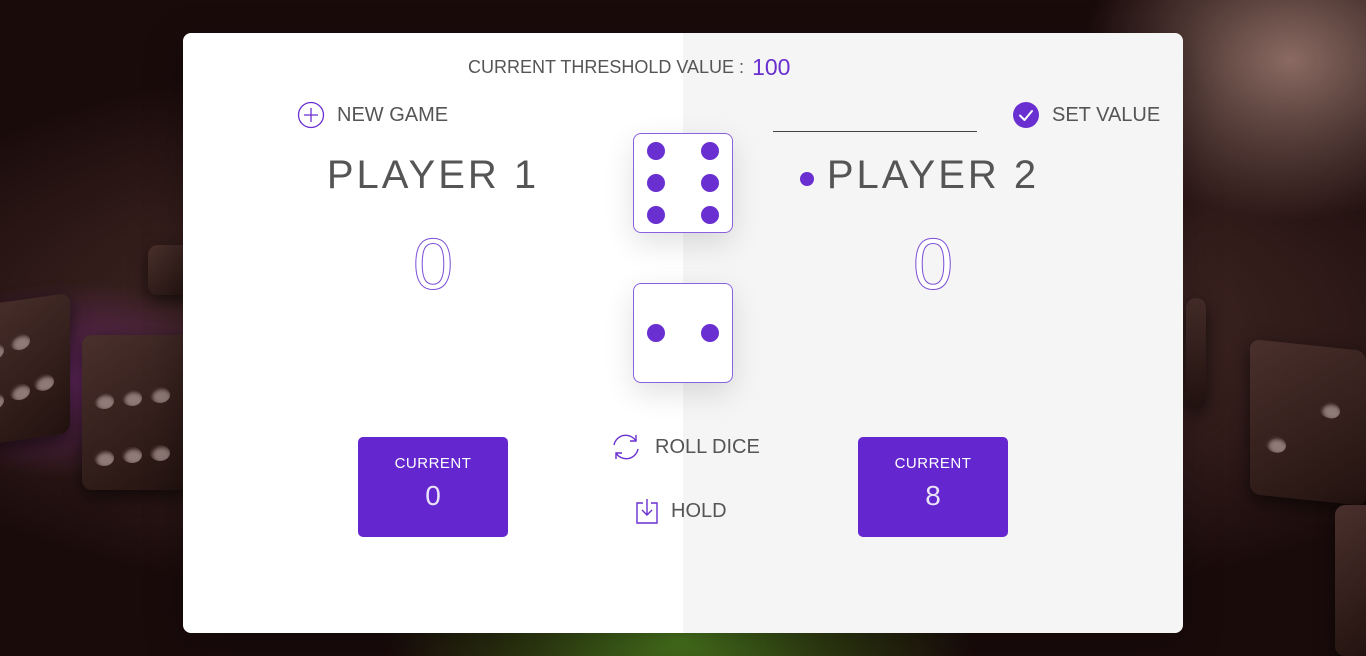 The width and height of the screenshot is (1366, 656). I want to click on threshold-input, so click(875, 118).